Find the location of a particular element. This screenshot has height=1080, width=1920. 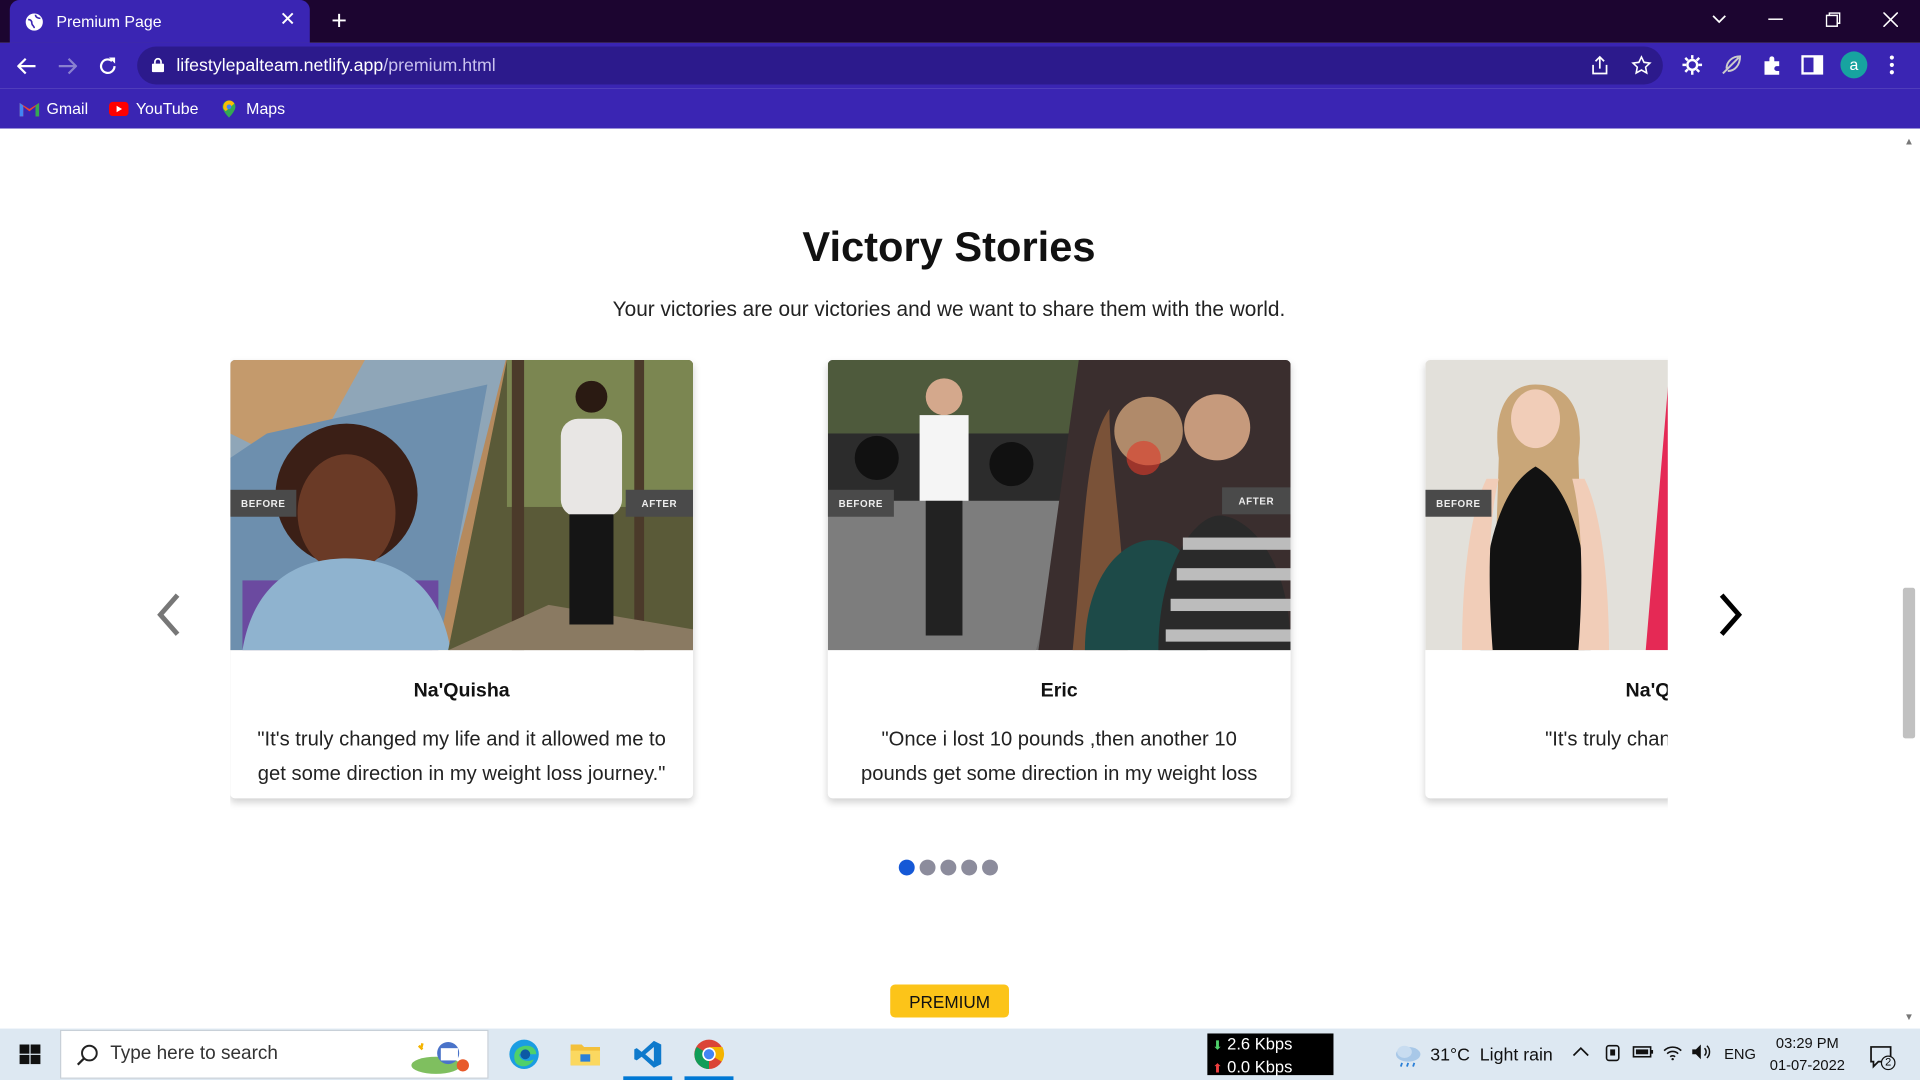

clock-time: 03:29 PM is located at coordinates (1807, 1043).